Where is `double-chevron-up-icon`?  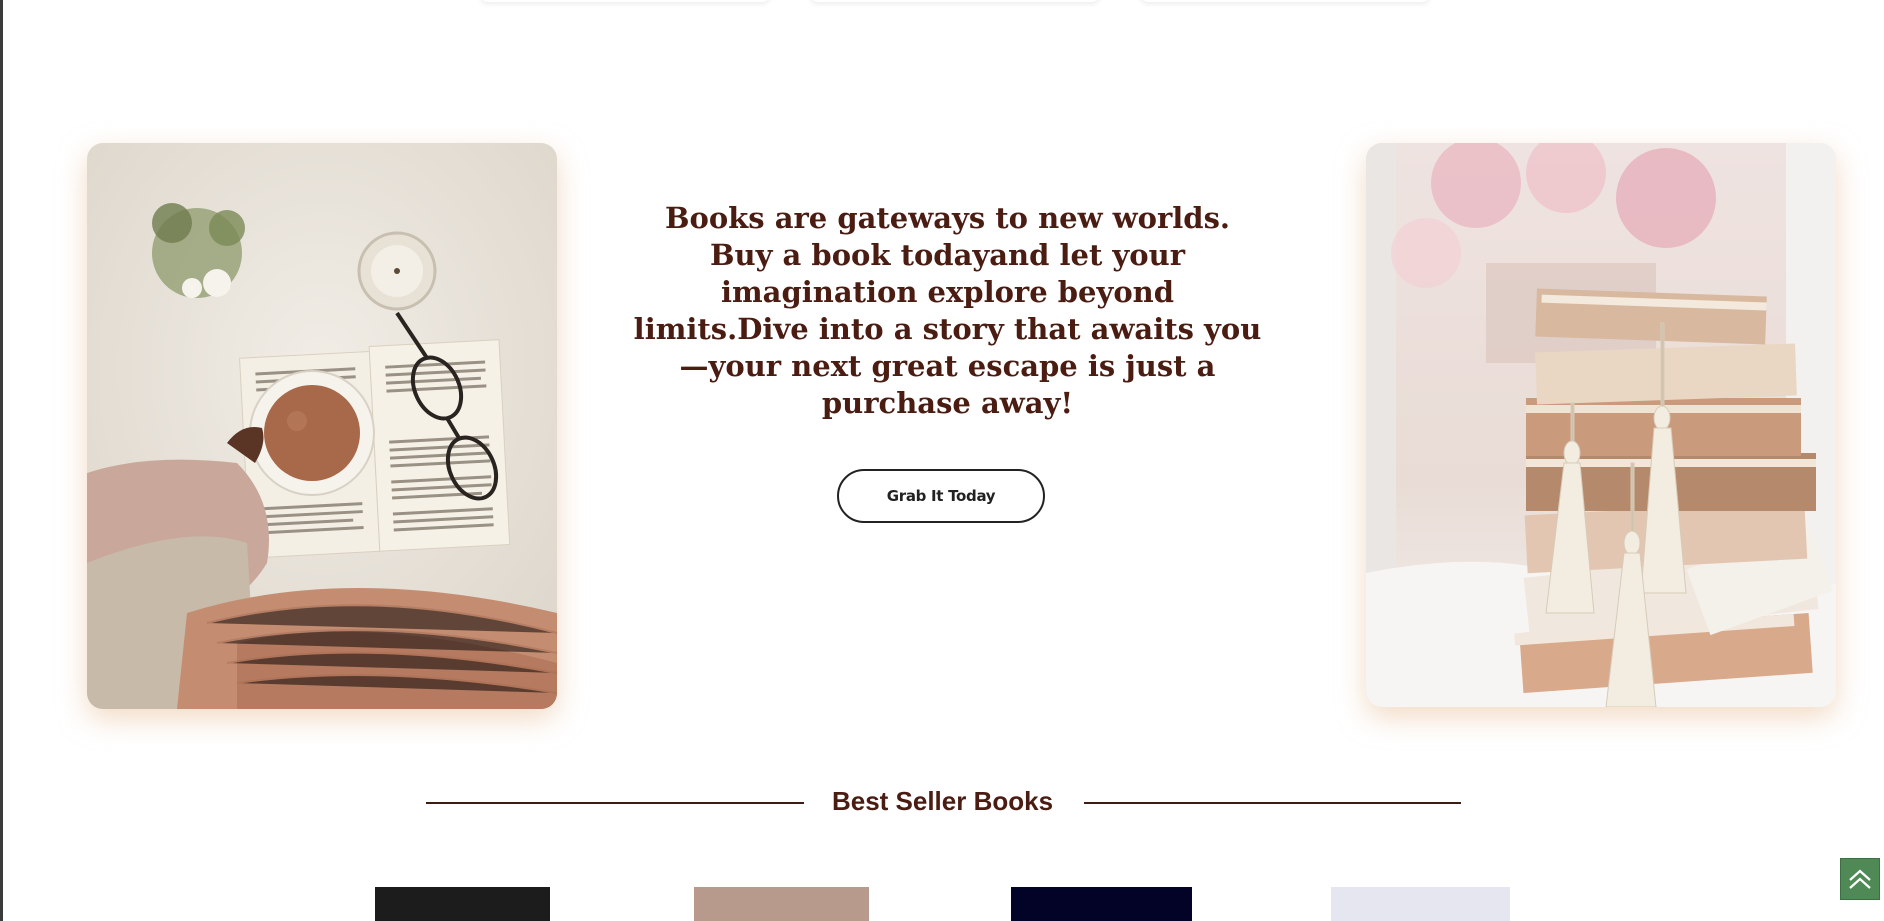 double-chevron-up-icon is located at coordinates (1860, 879).